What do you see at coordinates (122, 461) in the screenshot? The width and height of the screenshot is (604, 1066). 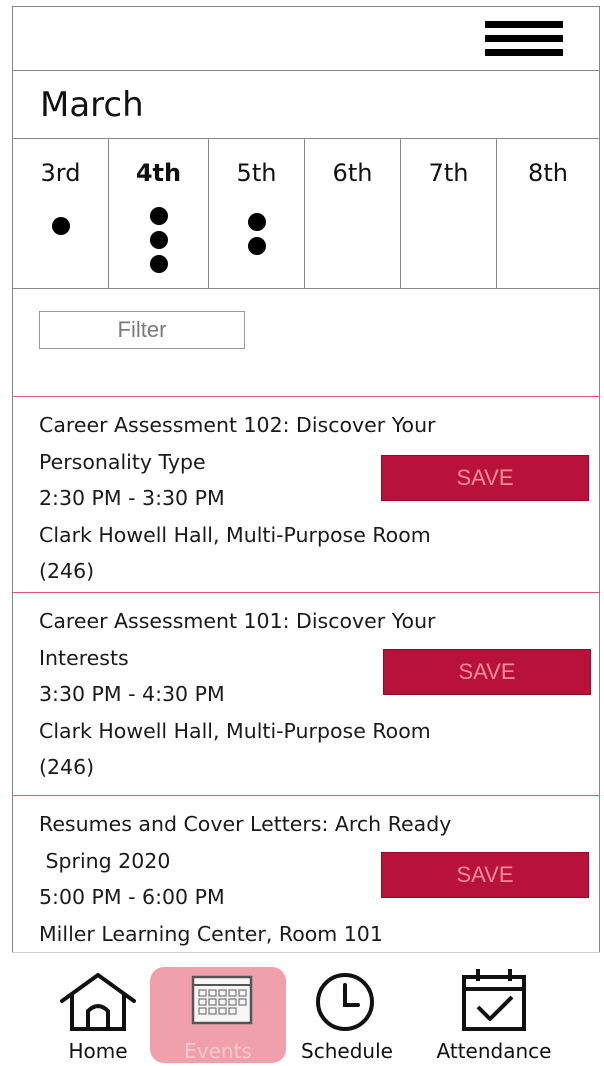 I see `event-title: Personality Type` at bounding box center [122, 461].